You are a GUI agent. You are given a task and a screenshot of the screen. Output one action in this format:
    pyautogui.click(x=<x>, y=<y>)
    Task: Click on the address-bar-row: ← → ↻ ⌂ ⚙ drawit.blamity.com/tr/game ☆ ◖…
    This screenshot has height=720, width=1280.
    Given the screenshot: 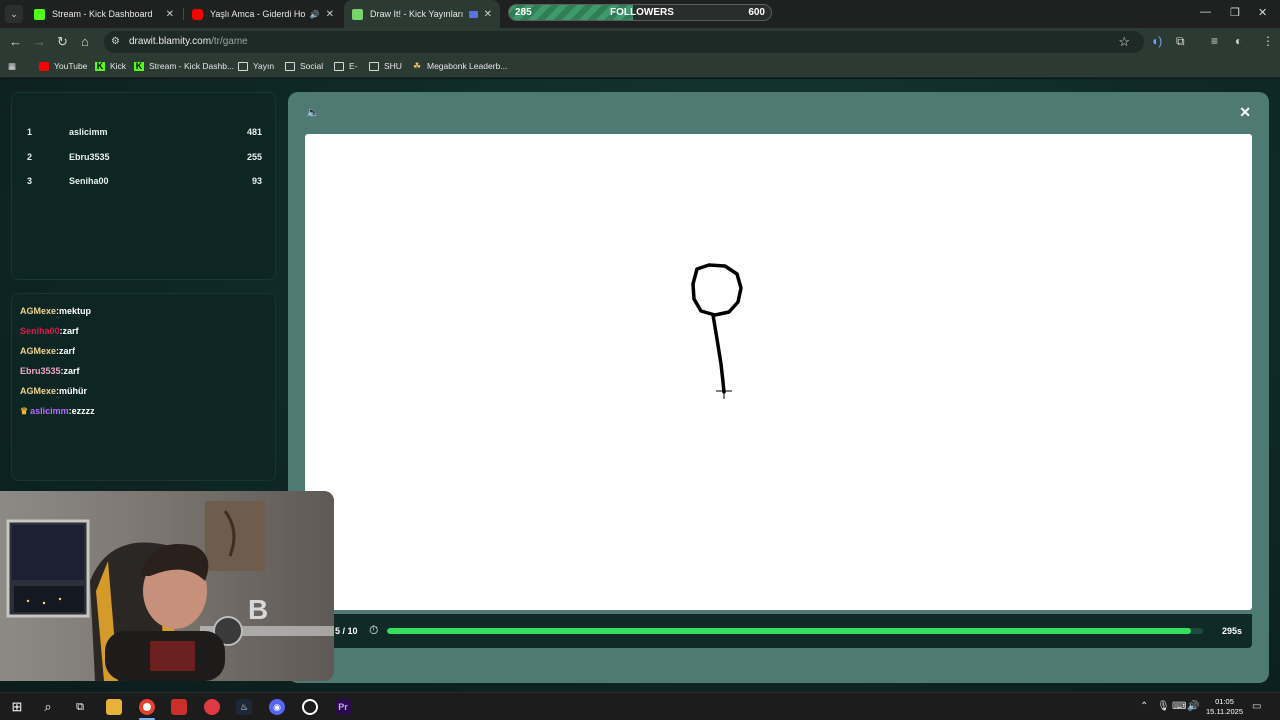 What is the action you would take?
    pyautogui.click(x=640, y=42)
    